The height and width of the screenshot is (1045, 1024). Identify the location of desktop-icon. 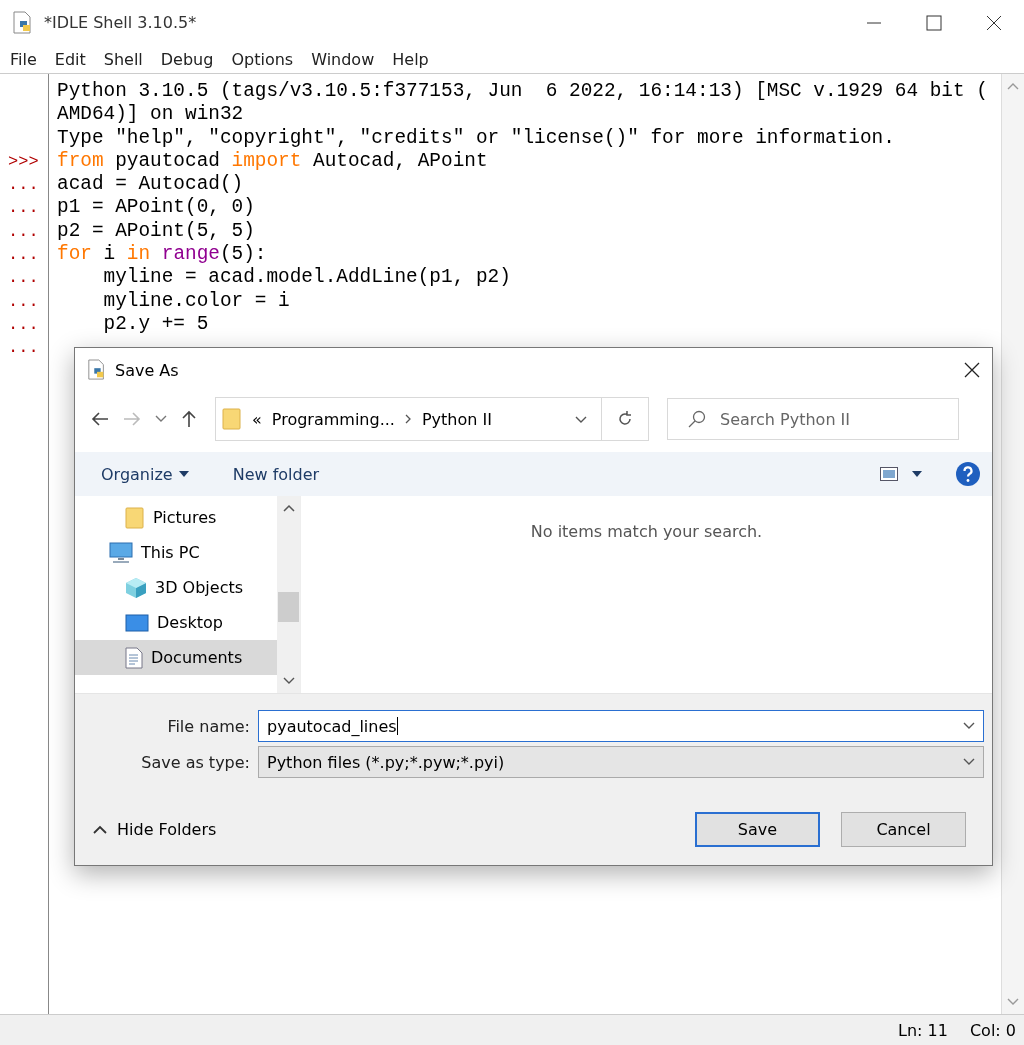
(137, 622).